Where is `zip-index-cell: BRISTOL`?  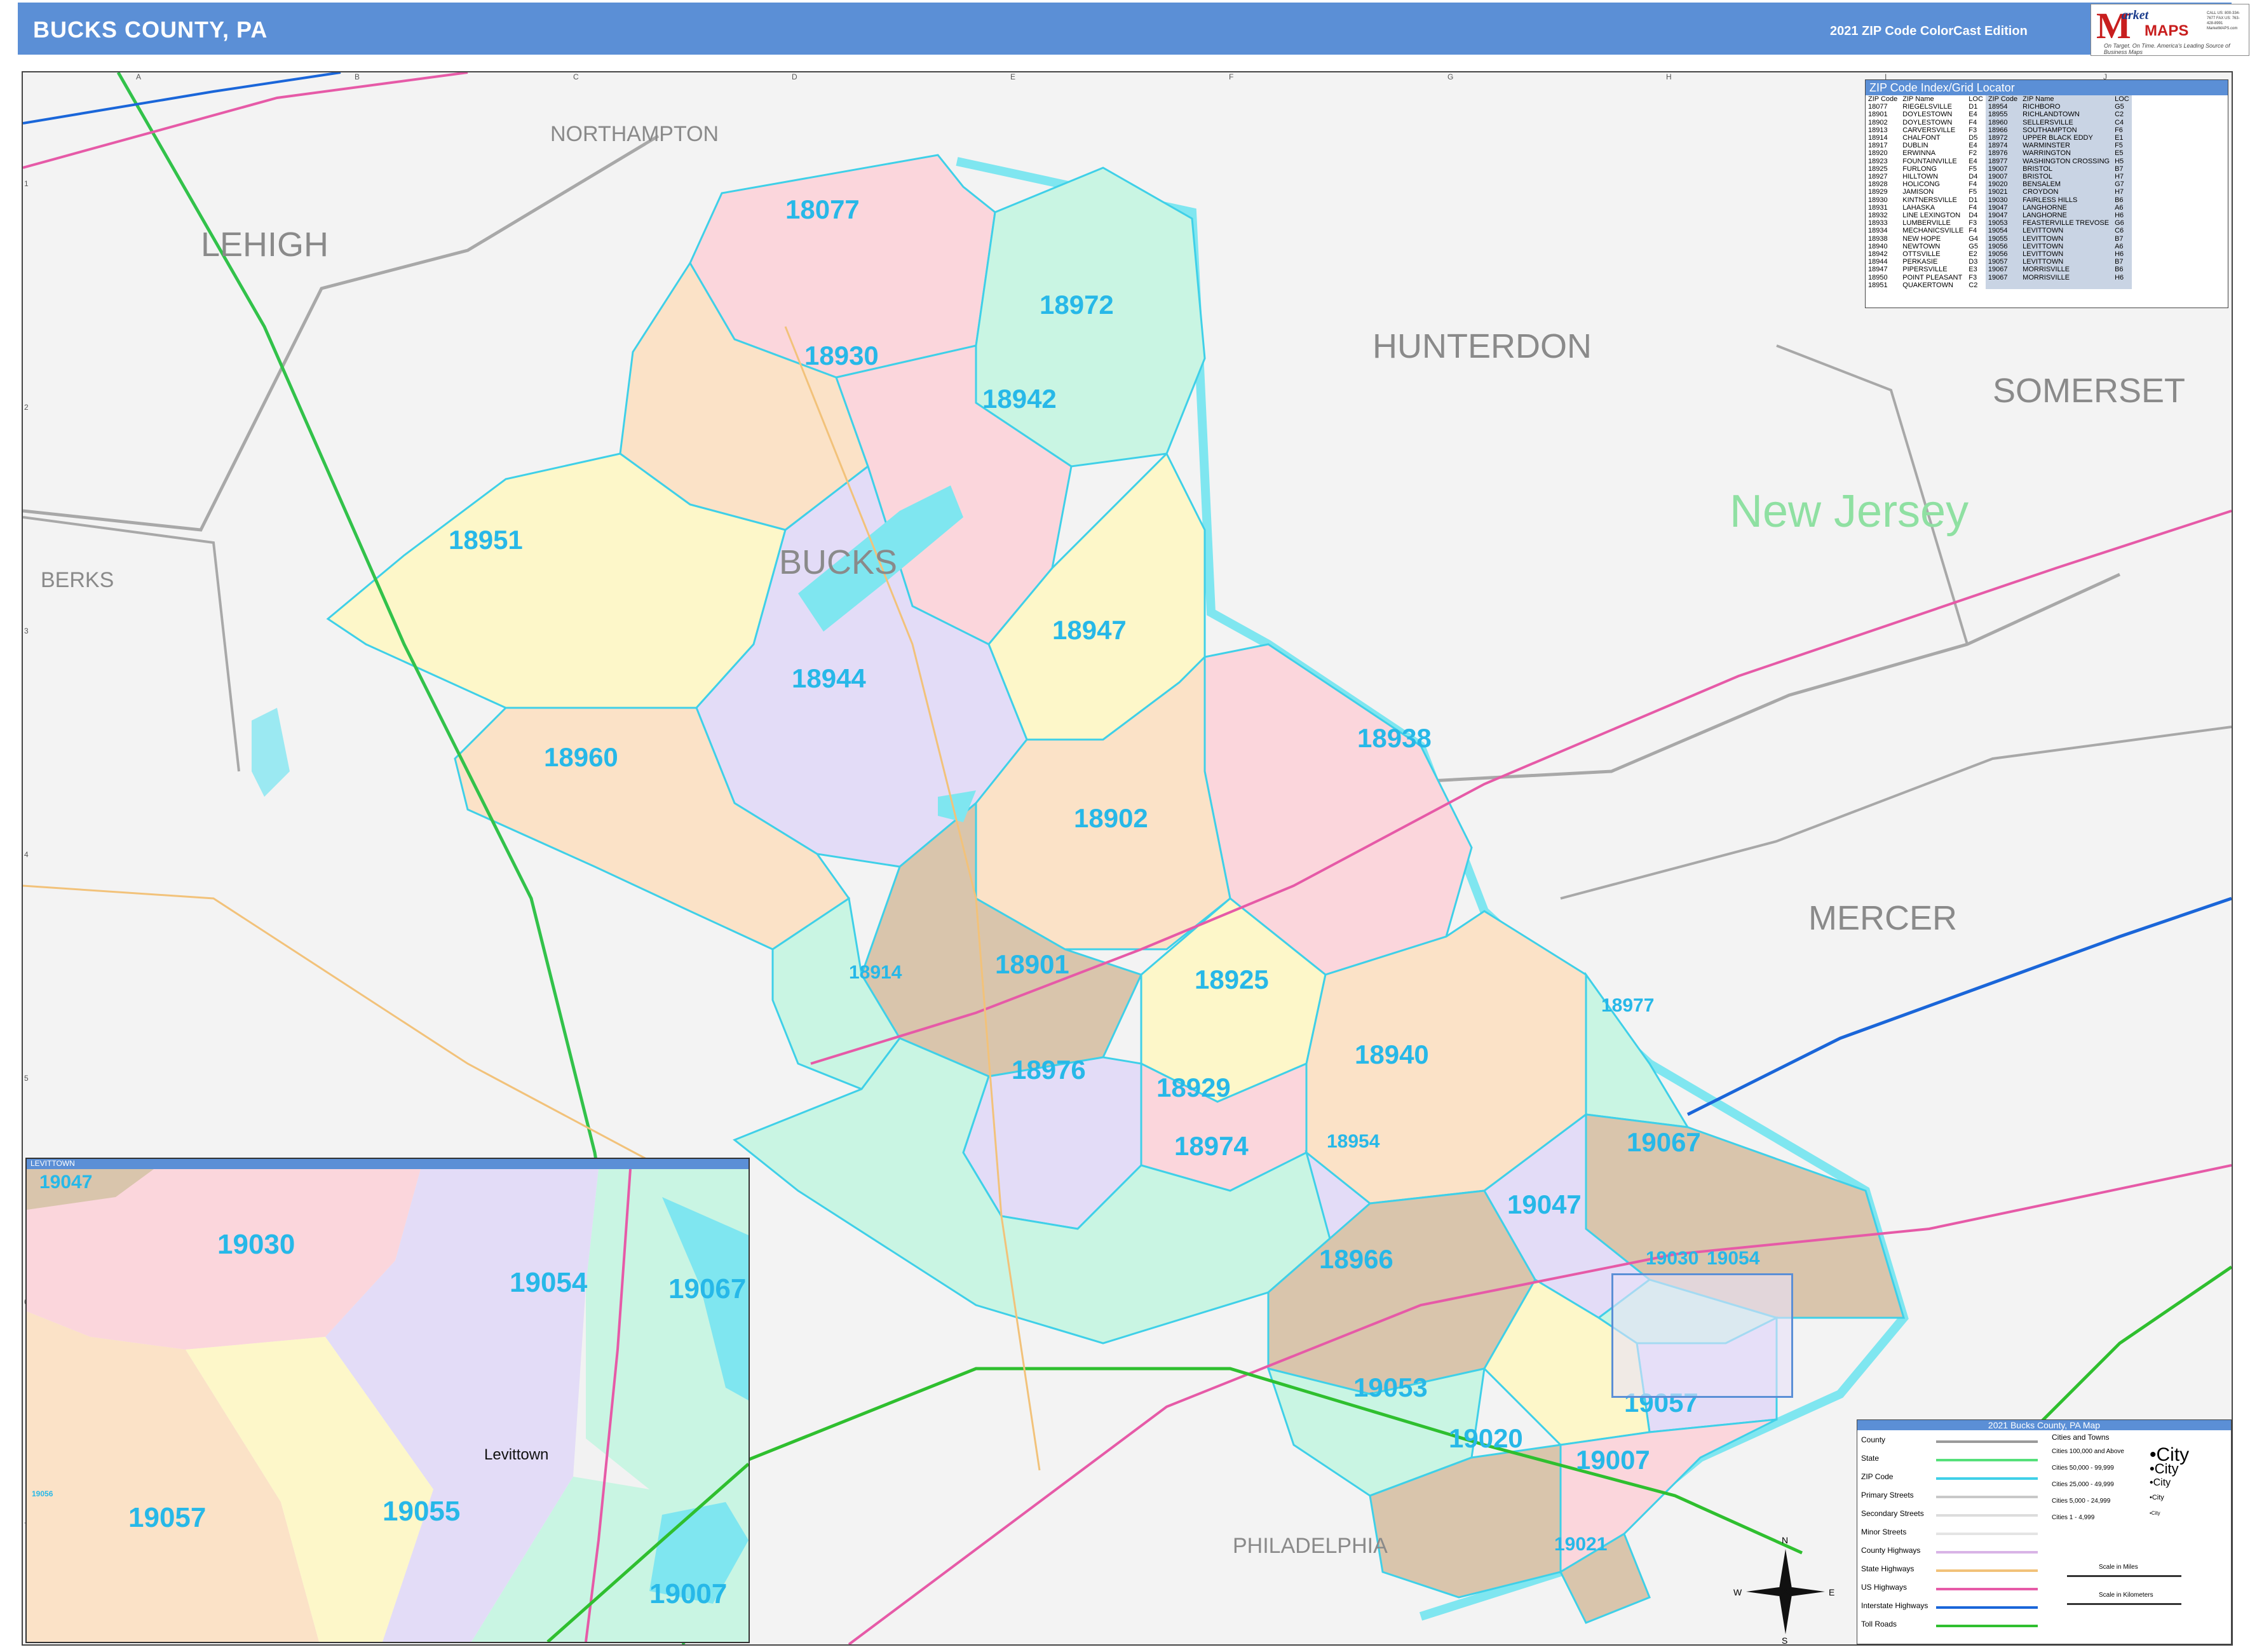
zip-index-cell: BRISTOL is located at coordinates (2066, 177).